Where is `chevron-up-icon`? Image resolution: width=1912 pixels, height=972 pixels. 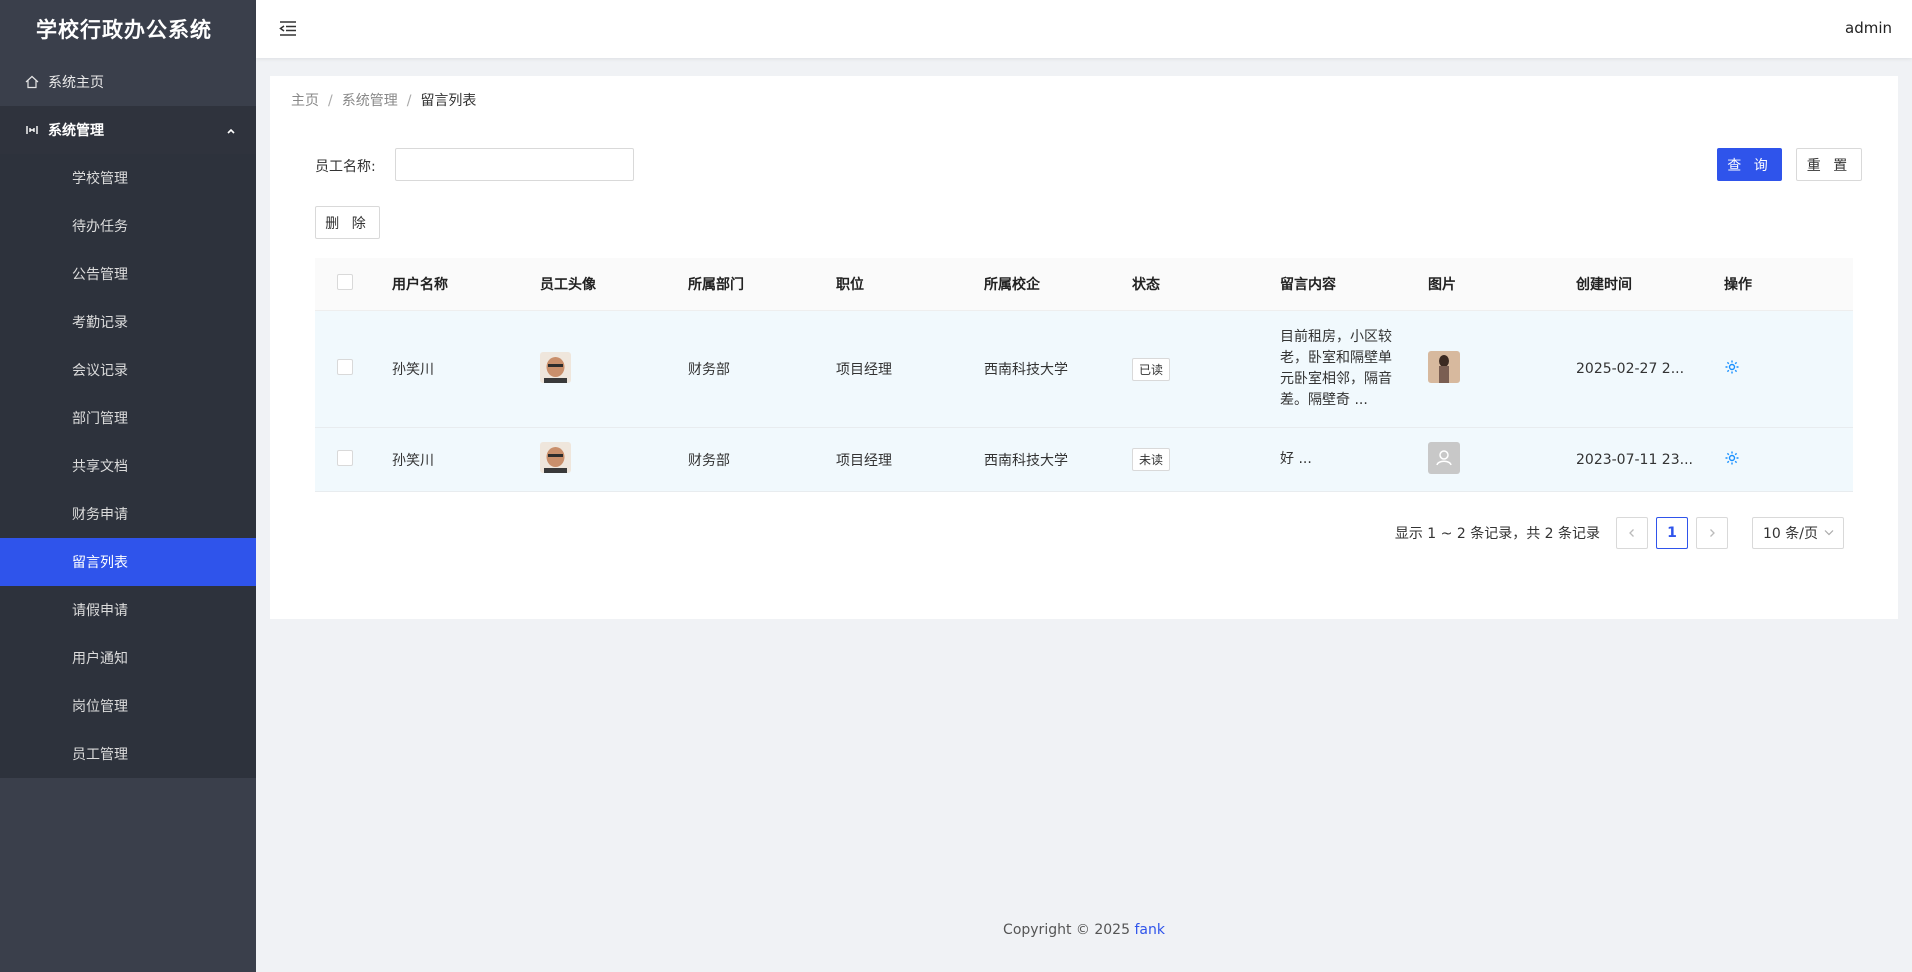
chevron-up-icon is located at coordinates (231, 132).